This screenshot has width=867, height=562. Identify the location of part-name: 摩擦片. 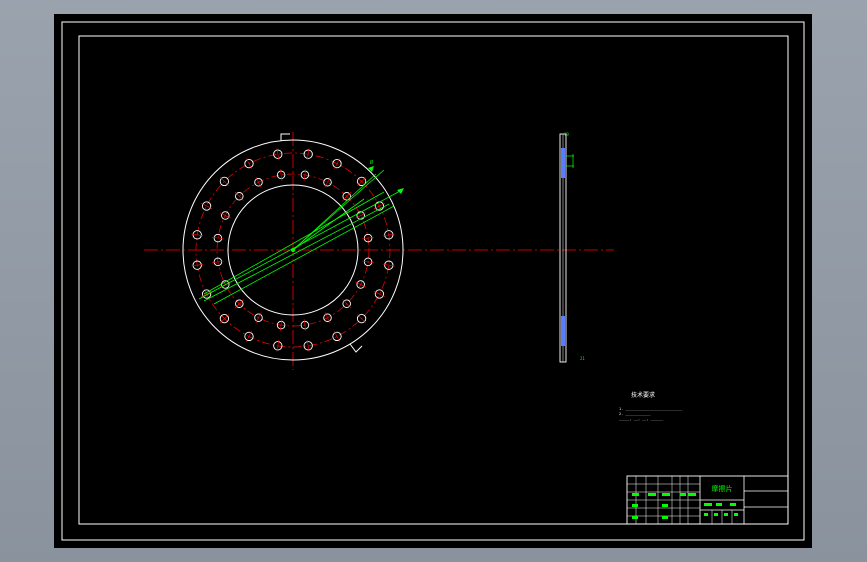
(722, 488).